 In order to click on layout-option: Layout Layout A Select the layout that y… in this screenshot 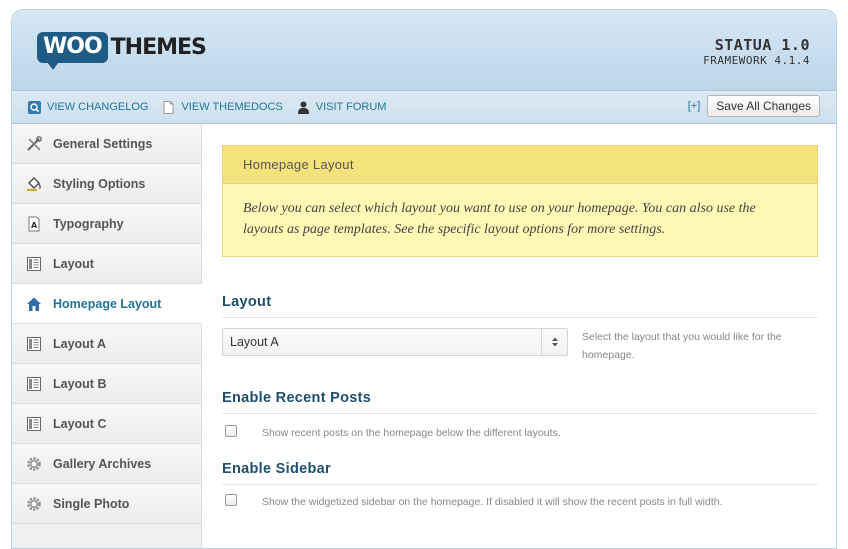, I will do `click(520, 329)`.